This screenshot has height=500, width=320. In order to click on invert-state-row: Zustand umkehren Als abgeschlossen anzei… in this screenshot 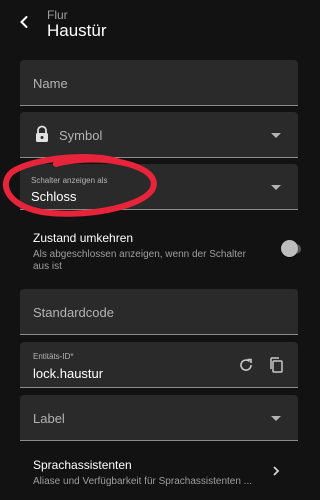, I will do `click(159, 252)`.